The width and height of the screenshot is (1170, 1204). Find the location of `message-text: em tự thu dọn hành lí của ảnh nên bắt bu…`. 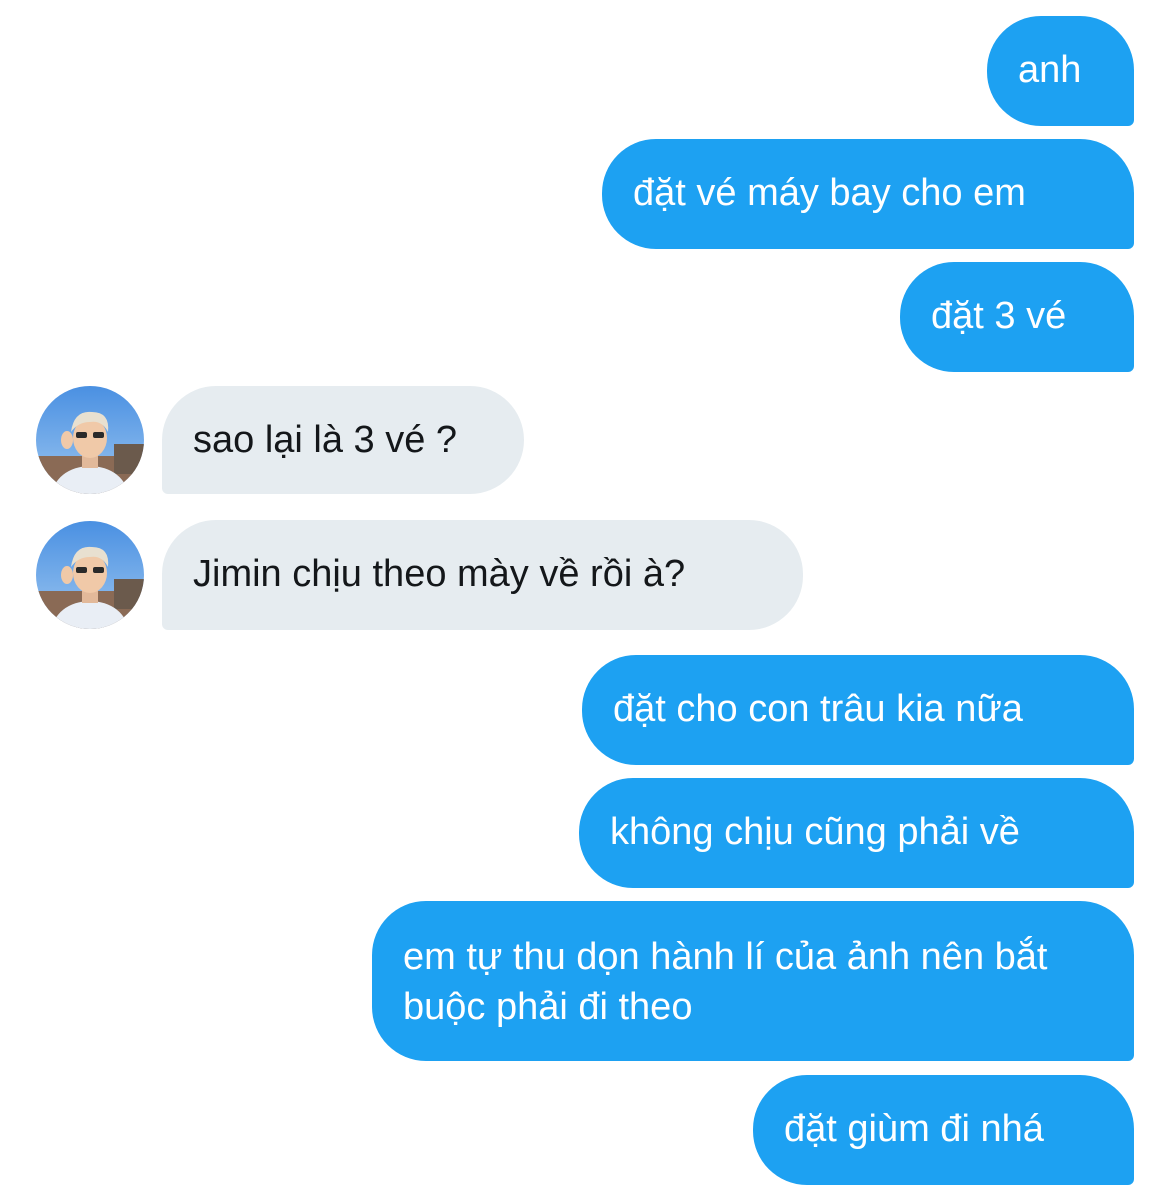

message-text: em tự thu dọn hành lí của ảnh nên bắt bu… is located at coordinates (725, 982).